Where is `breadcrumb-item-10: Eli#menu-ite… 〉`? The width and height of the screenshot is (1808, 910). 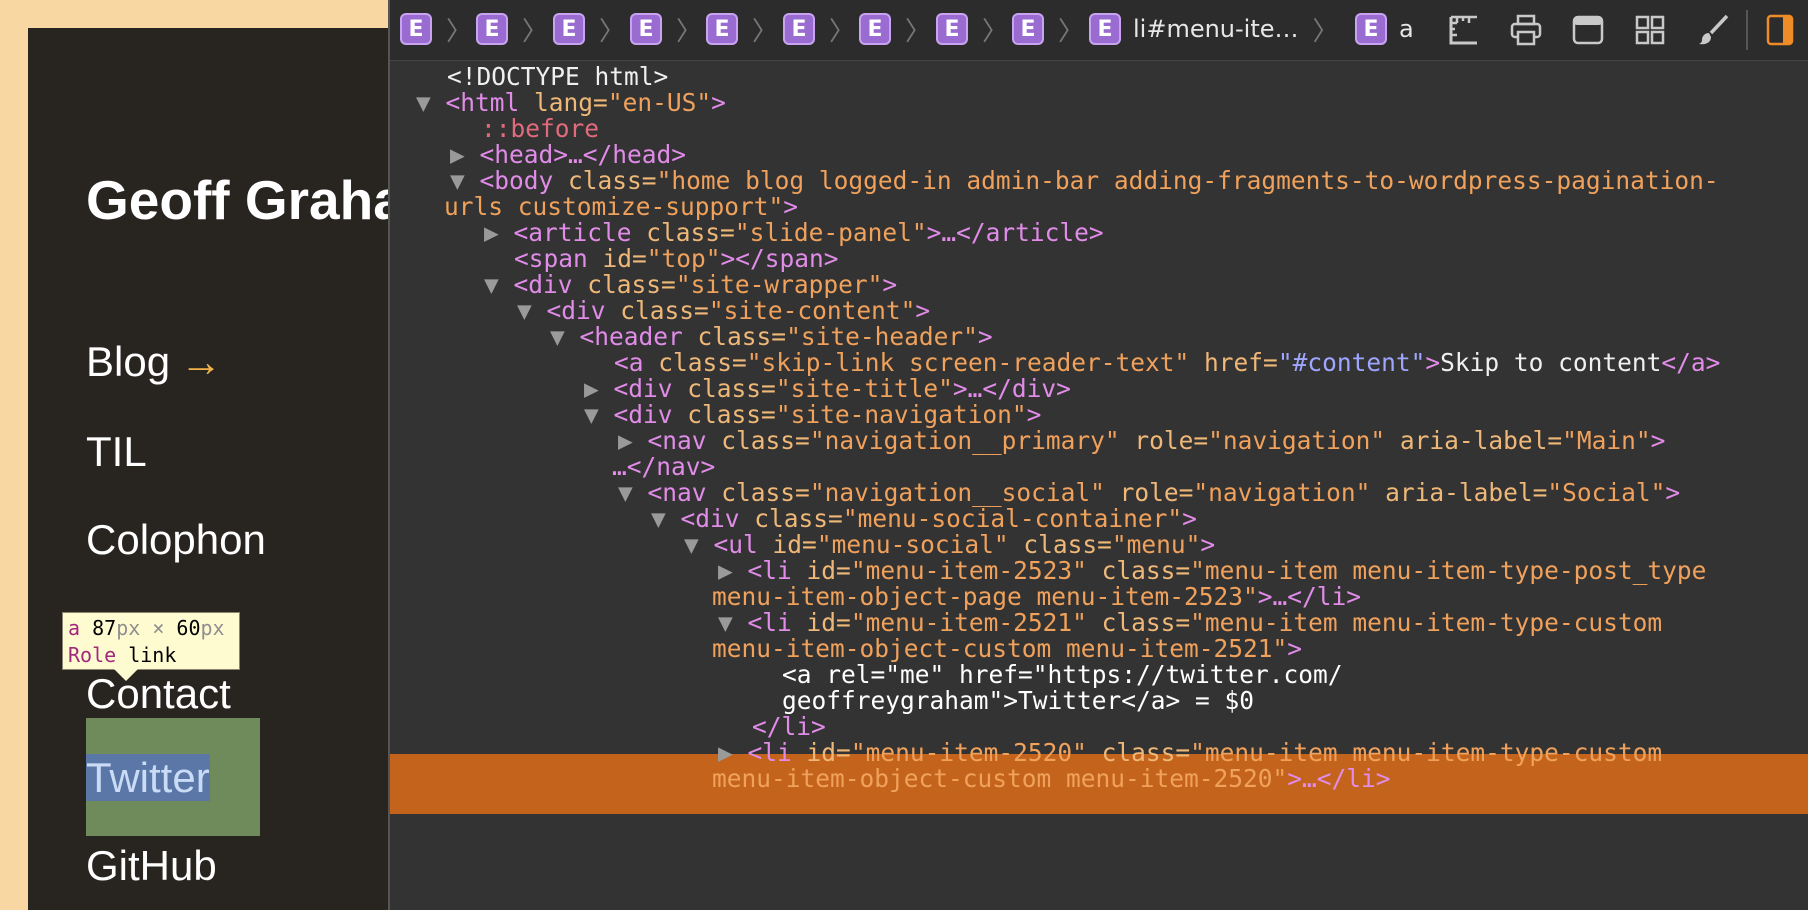
breadcrumb-item-10: Eli#menu-ite… 〉 is located at coordinates (1214, 29).